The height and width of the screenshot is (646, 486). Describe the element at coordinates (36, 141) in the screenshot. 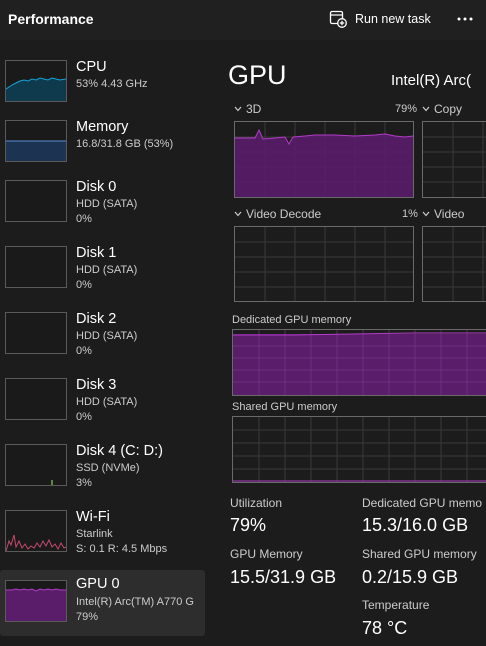

I see `memory-thumbnail` at that location.